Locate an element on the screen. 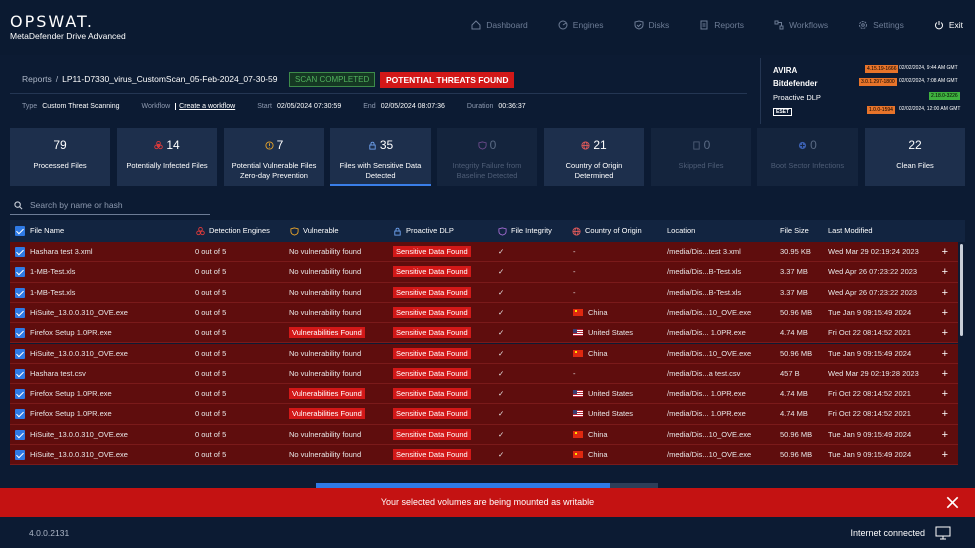 This screenshot has height=548, width=975. end-label: End is located at coordinates (369, 106).